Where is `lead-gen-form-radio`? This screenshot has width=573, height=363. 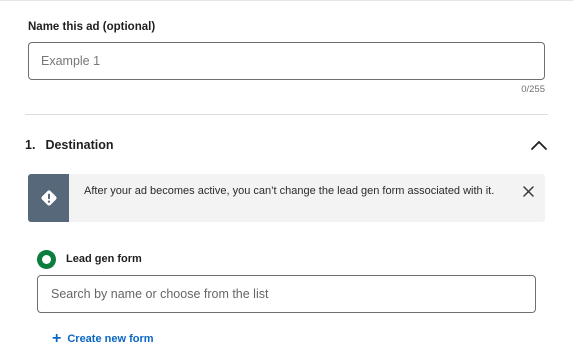
lead-gen-form-radio is located at coordinates (46, 259).